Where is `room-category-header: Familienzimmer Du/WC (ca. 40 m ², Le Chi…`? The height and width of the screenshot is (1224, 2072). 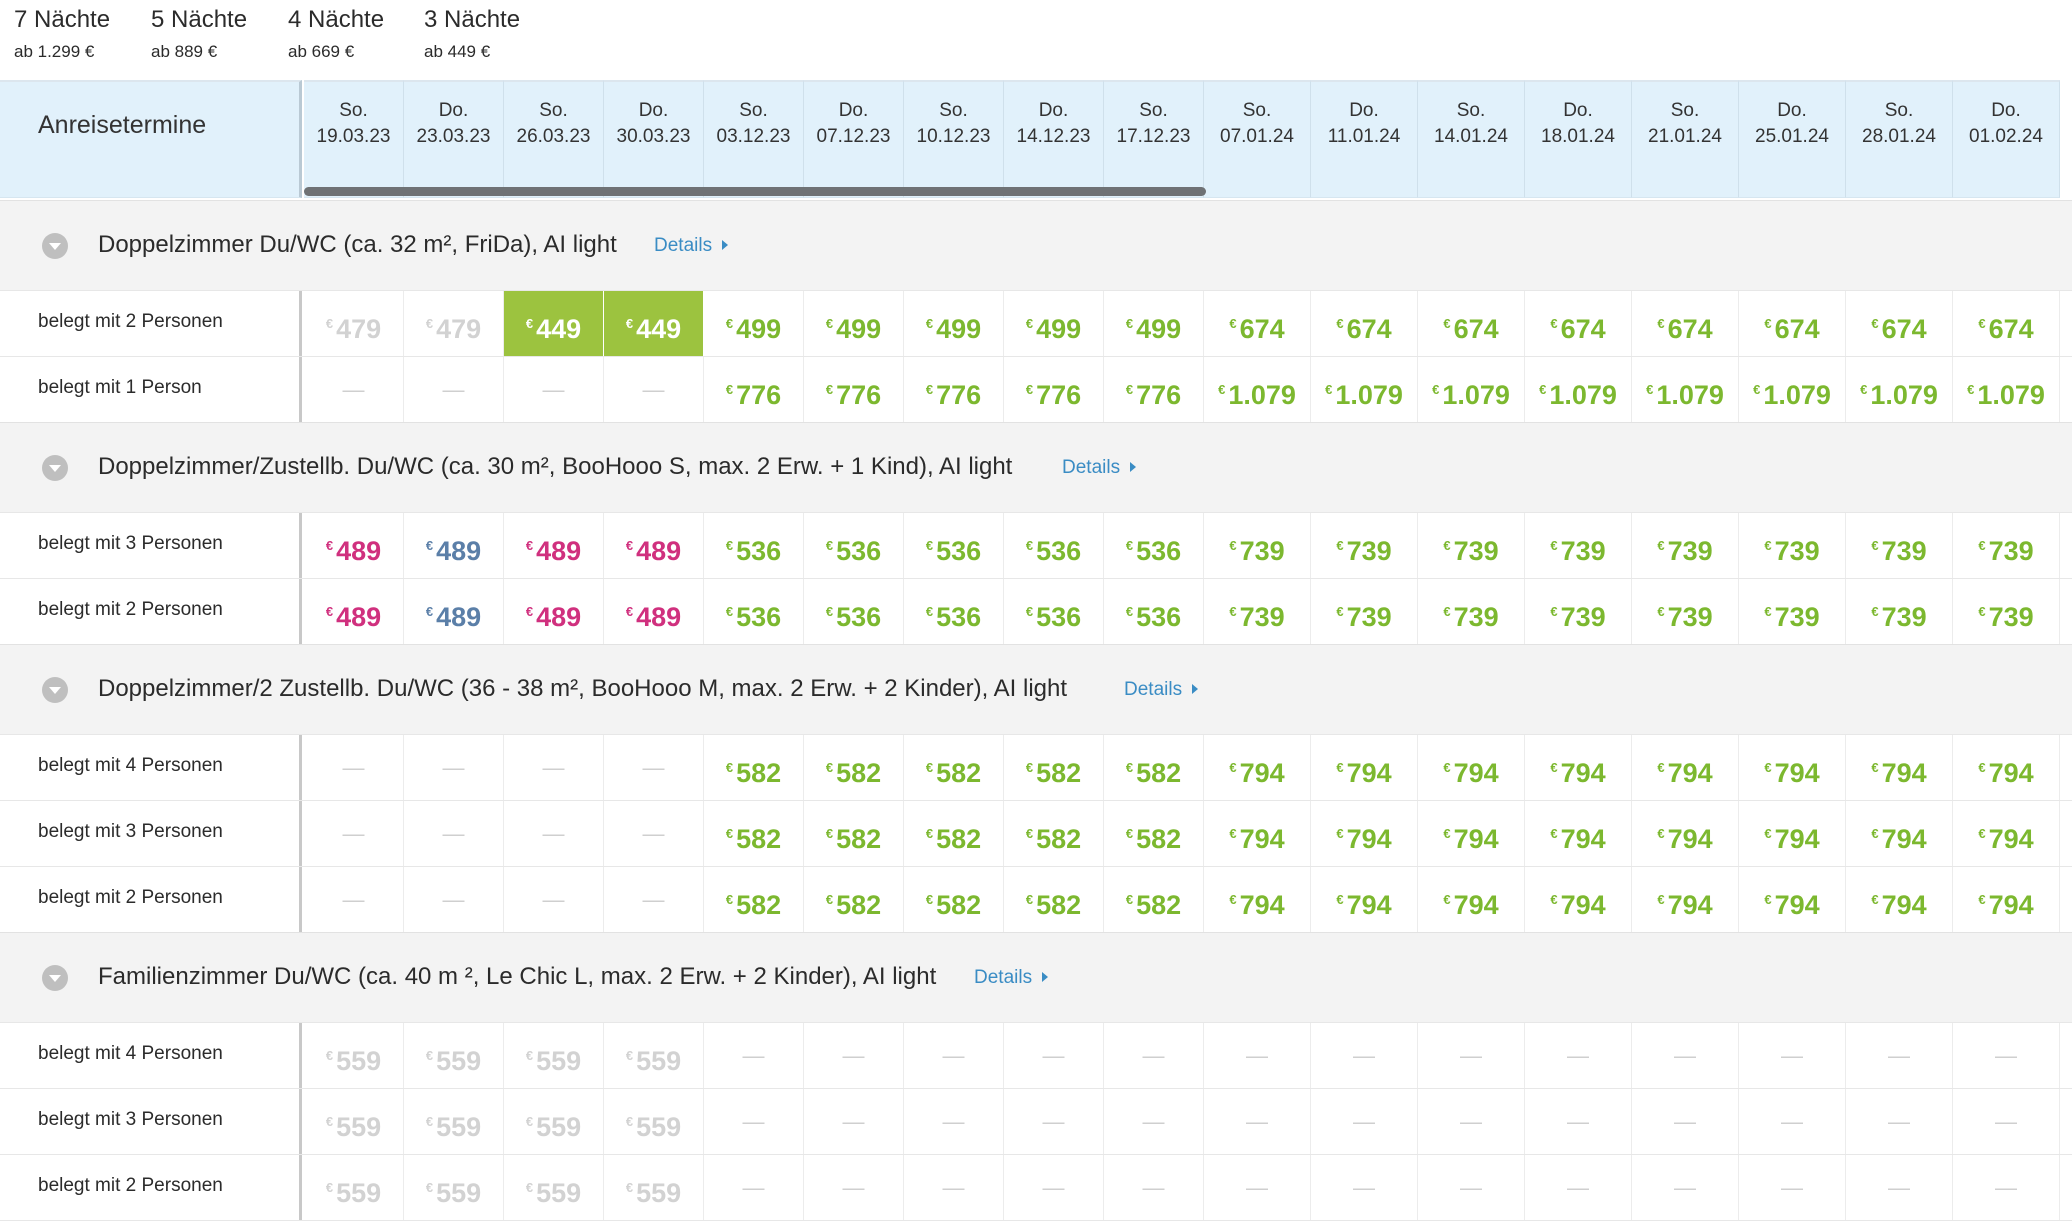
room-category-header: Familienzimmer Du/WC (ca. 40 m ², Le Chi… is located at coordinates (1036, 977).